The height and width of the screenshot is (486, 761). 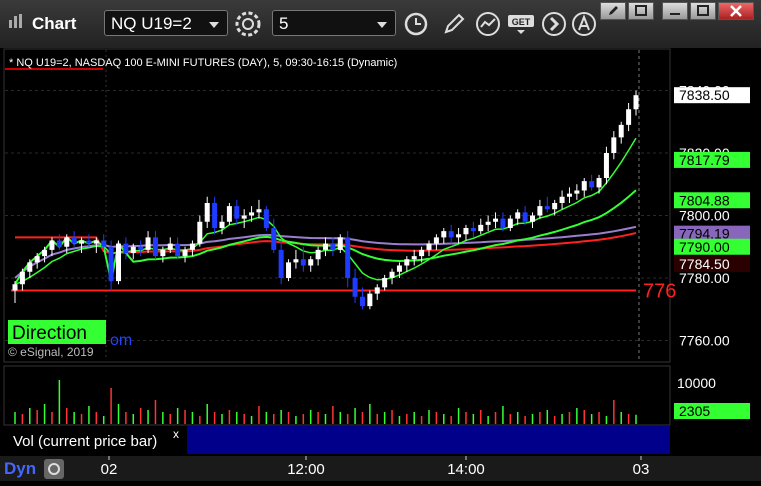 I want to click on forward-arrow-icon, so click(x=554, y=24).